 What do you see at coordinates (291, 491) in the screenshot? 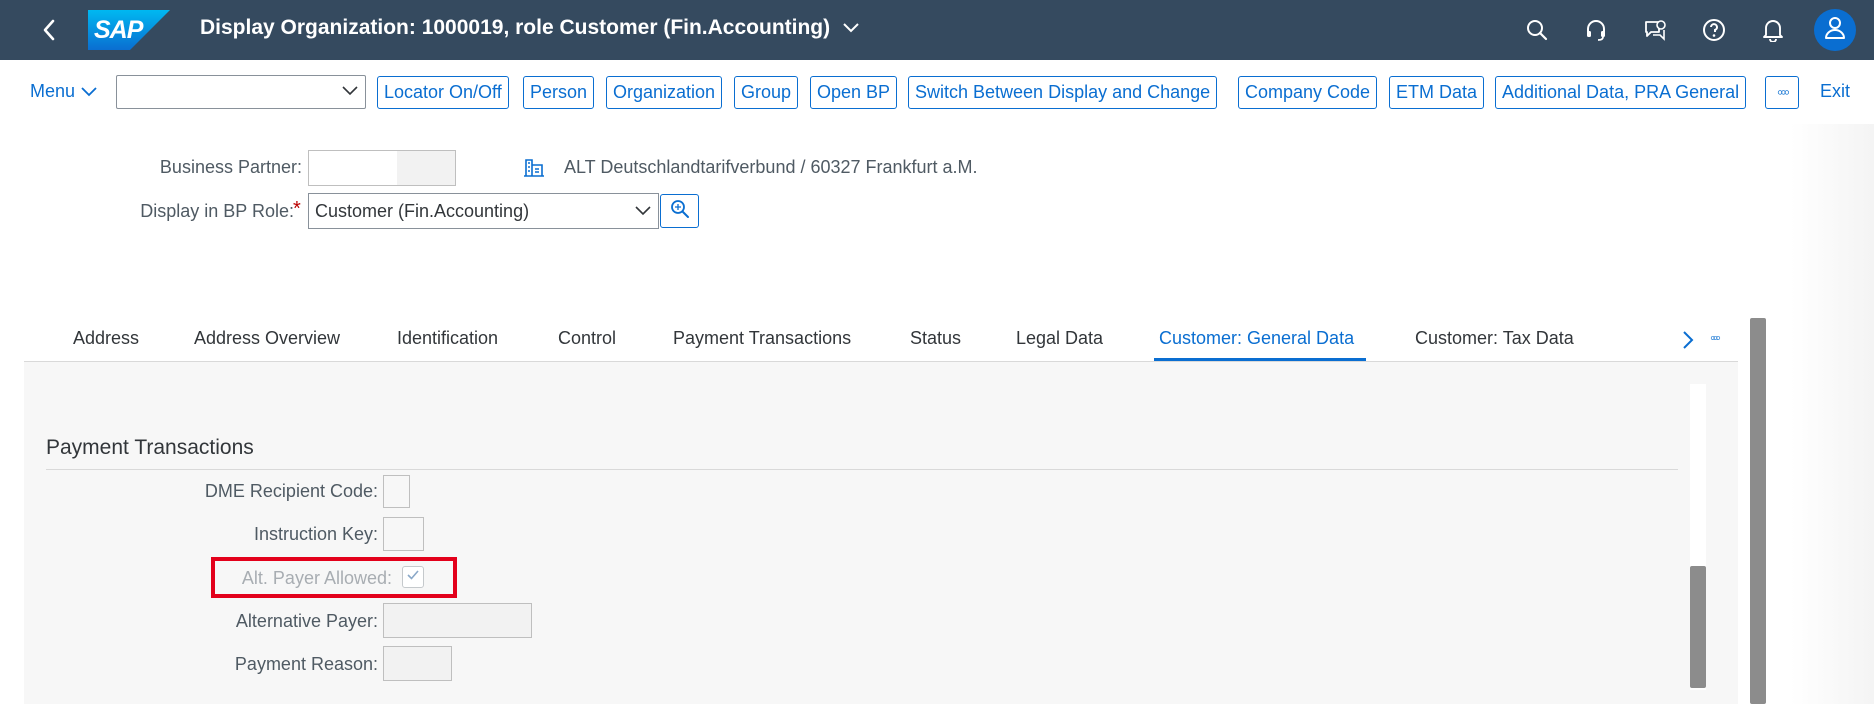
I see `dme-recipient-code-label: DME Recipient Code:` at bounding box center [291, 491].